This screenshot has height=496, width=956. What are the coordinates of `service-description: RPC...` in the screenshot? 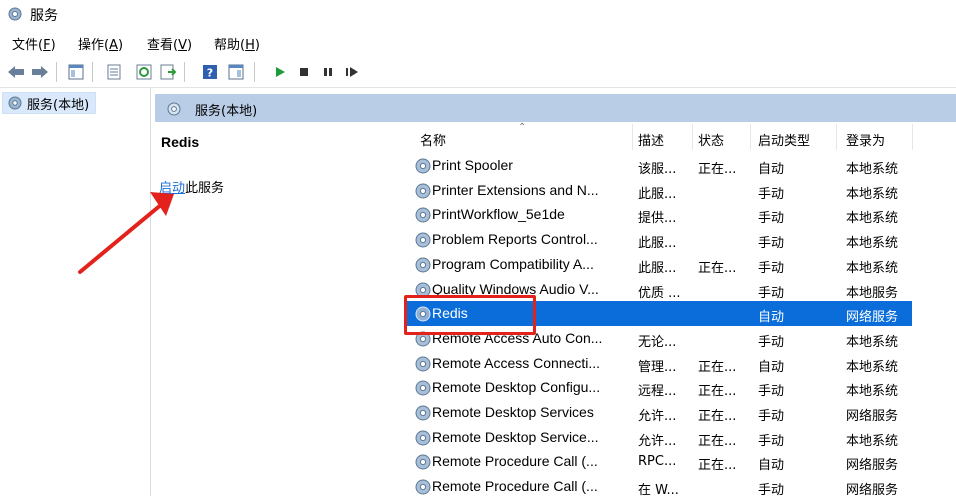 It's located at (657, 462).